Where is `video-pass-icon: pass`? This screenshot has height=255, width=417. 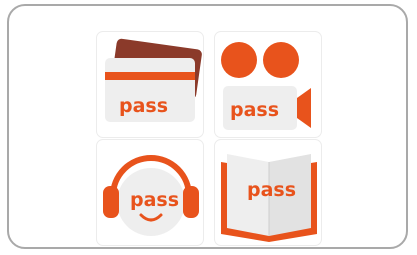
video-pass-icon: pass is located at coordinates (266, 86).